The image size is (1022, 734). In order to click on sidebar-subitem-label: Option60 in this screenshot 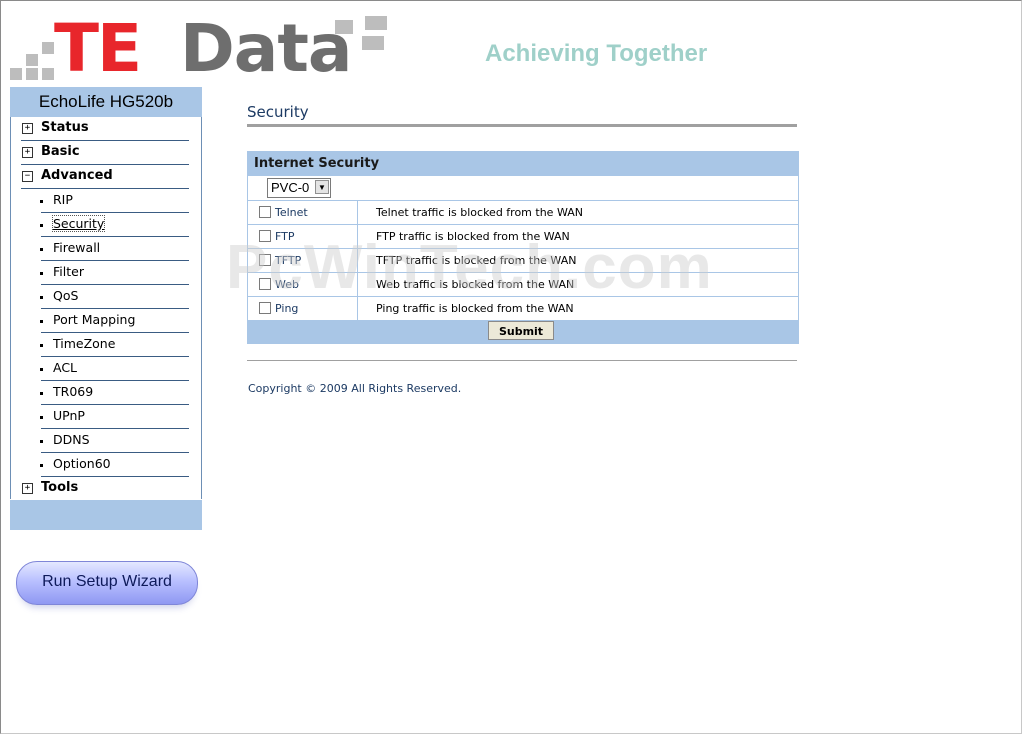, I will do `click(82, 463)`.